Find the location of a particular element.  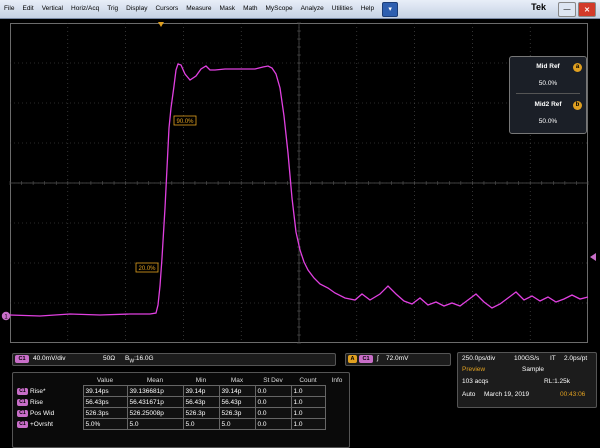

measurement-min: 5.0 is located at coordinates (201, 424).